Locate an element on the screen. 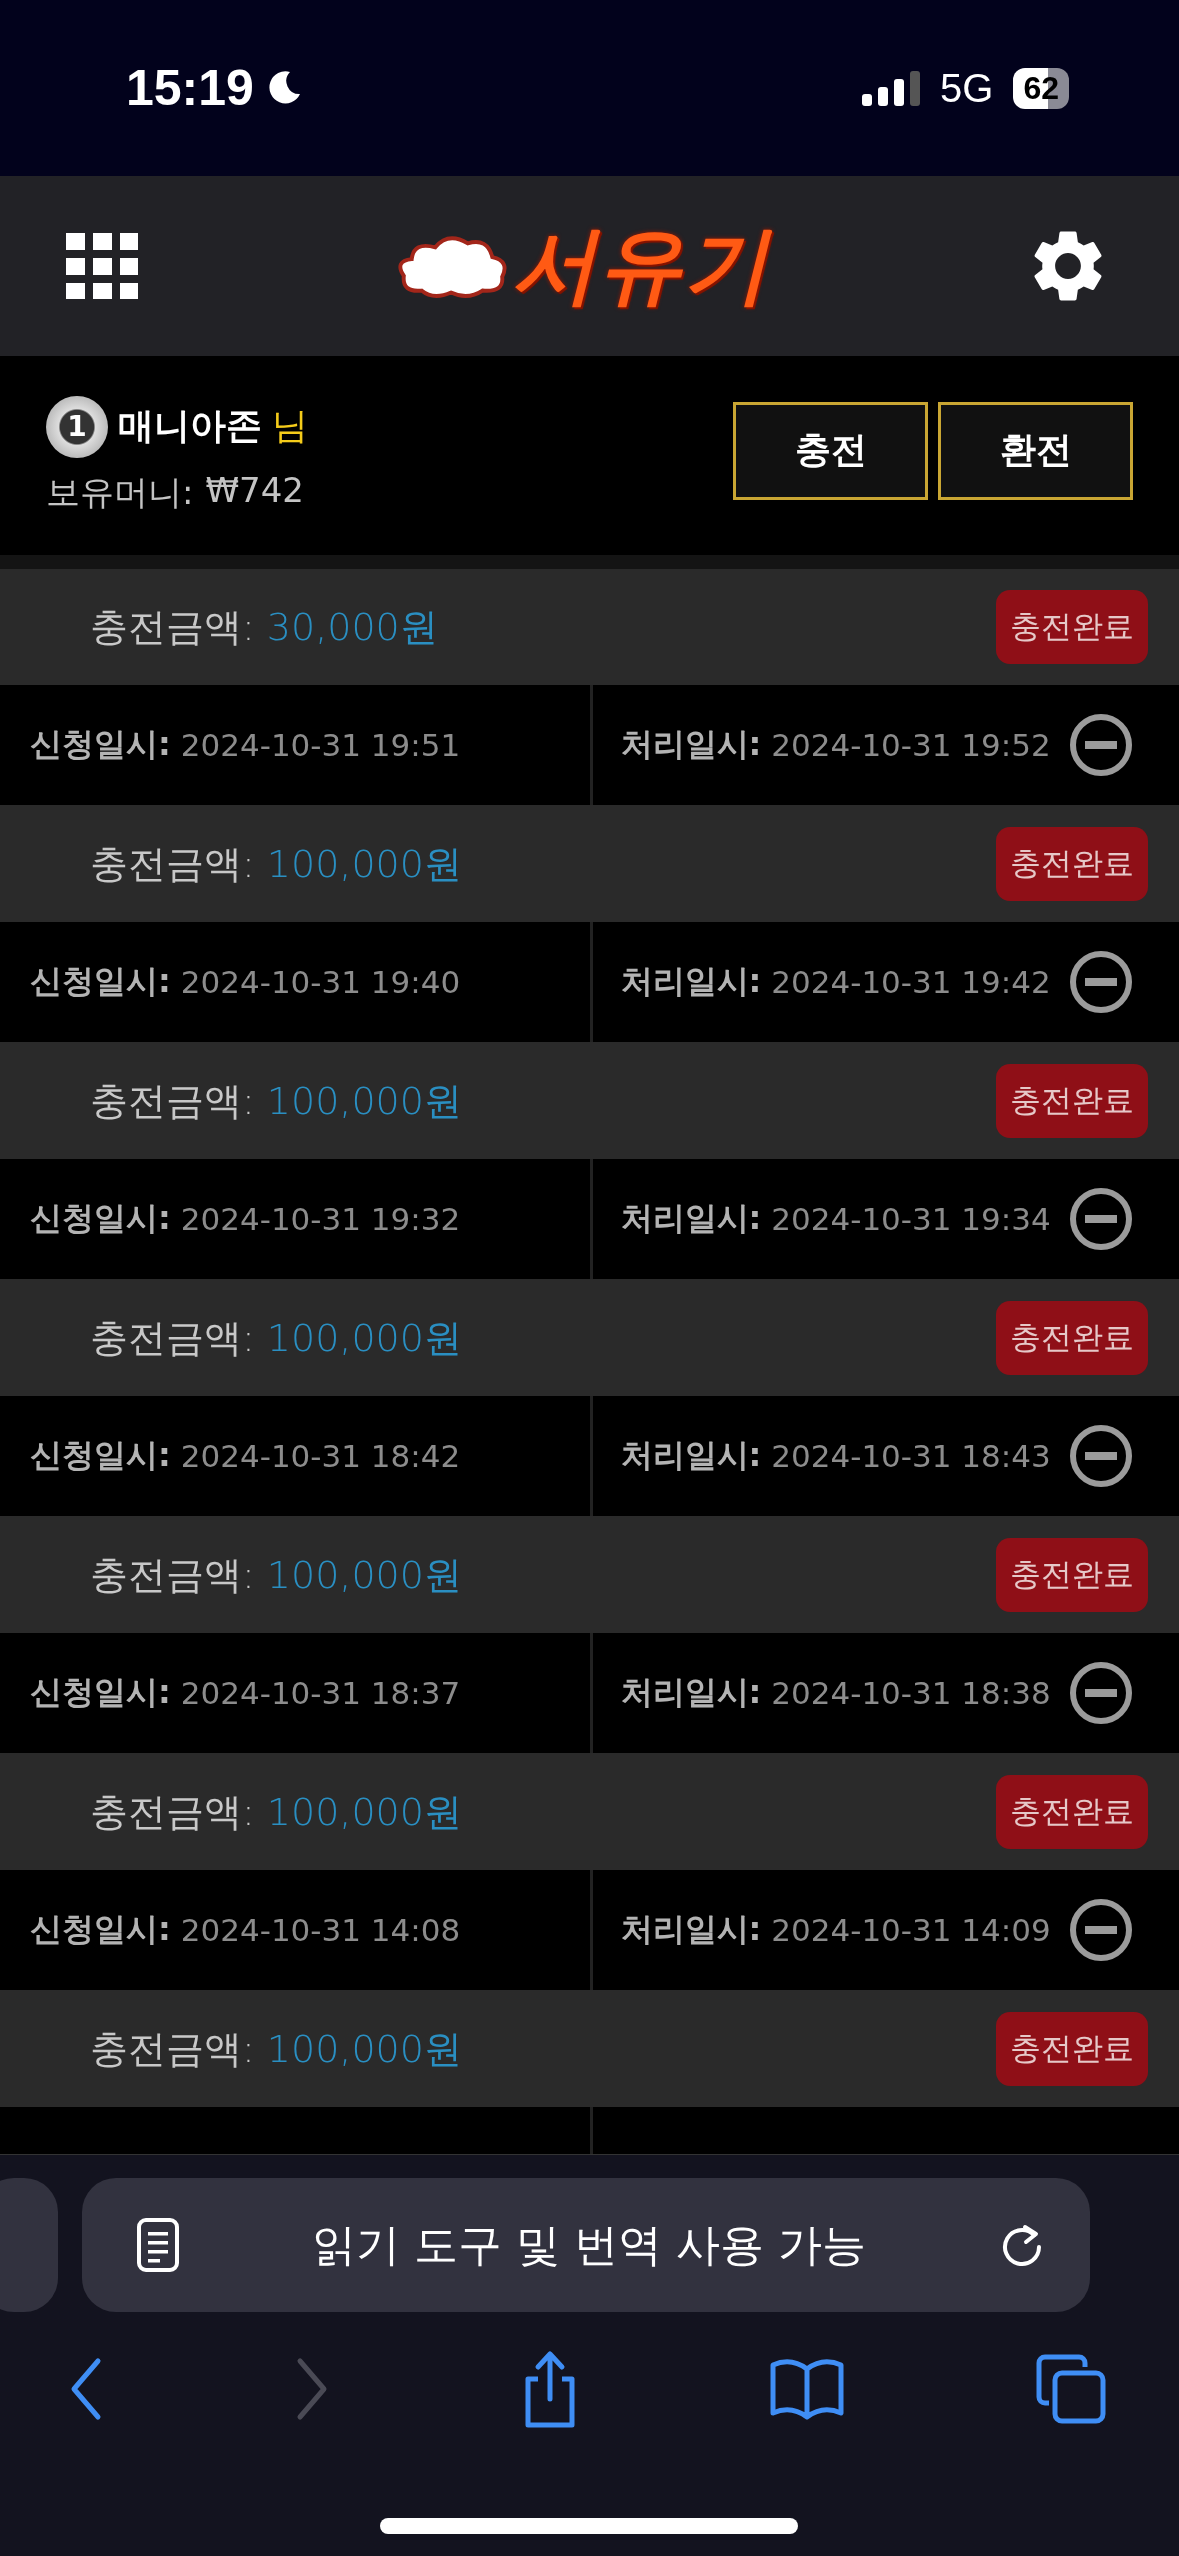  process-time-value: 2024-10-31 14:09 is located at coordinates (911, 1930).